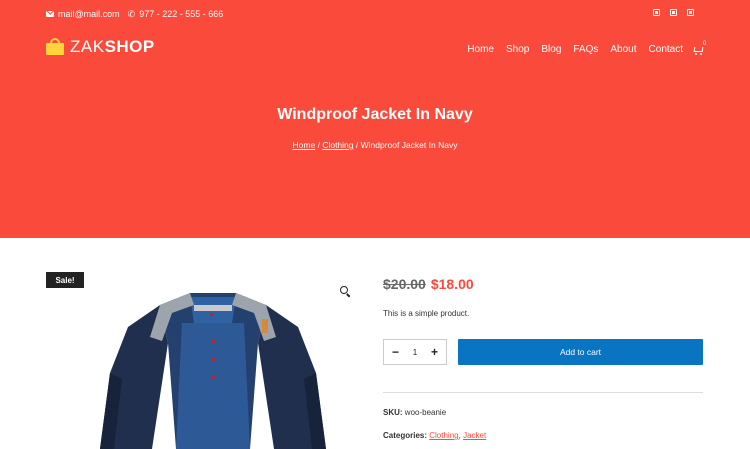  Describe the element at coordinates (551, 49) in the screenshot. I see `nav-blog: Blog` at that location.